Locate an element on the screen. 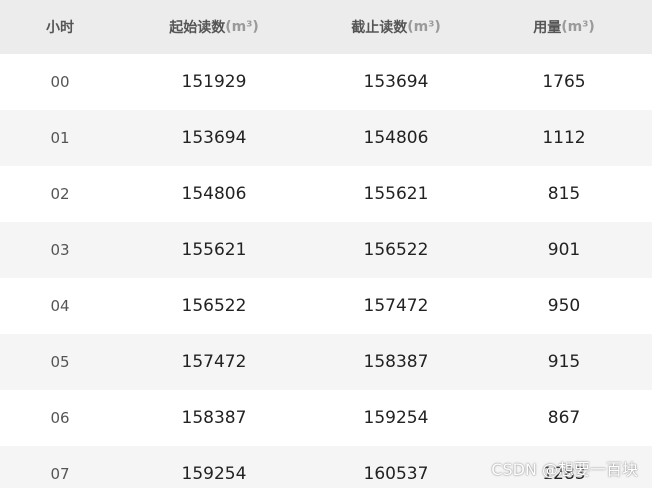  header-usage-label: 用量 is located at coordinates (547, 28).